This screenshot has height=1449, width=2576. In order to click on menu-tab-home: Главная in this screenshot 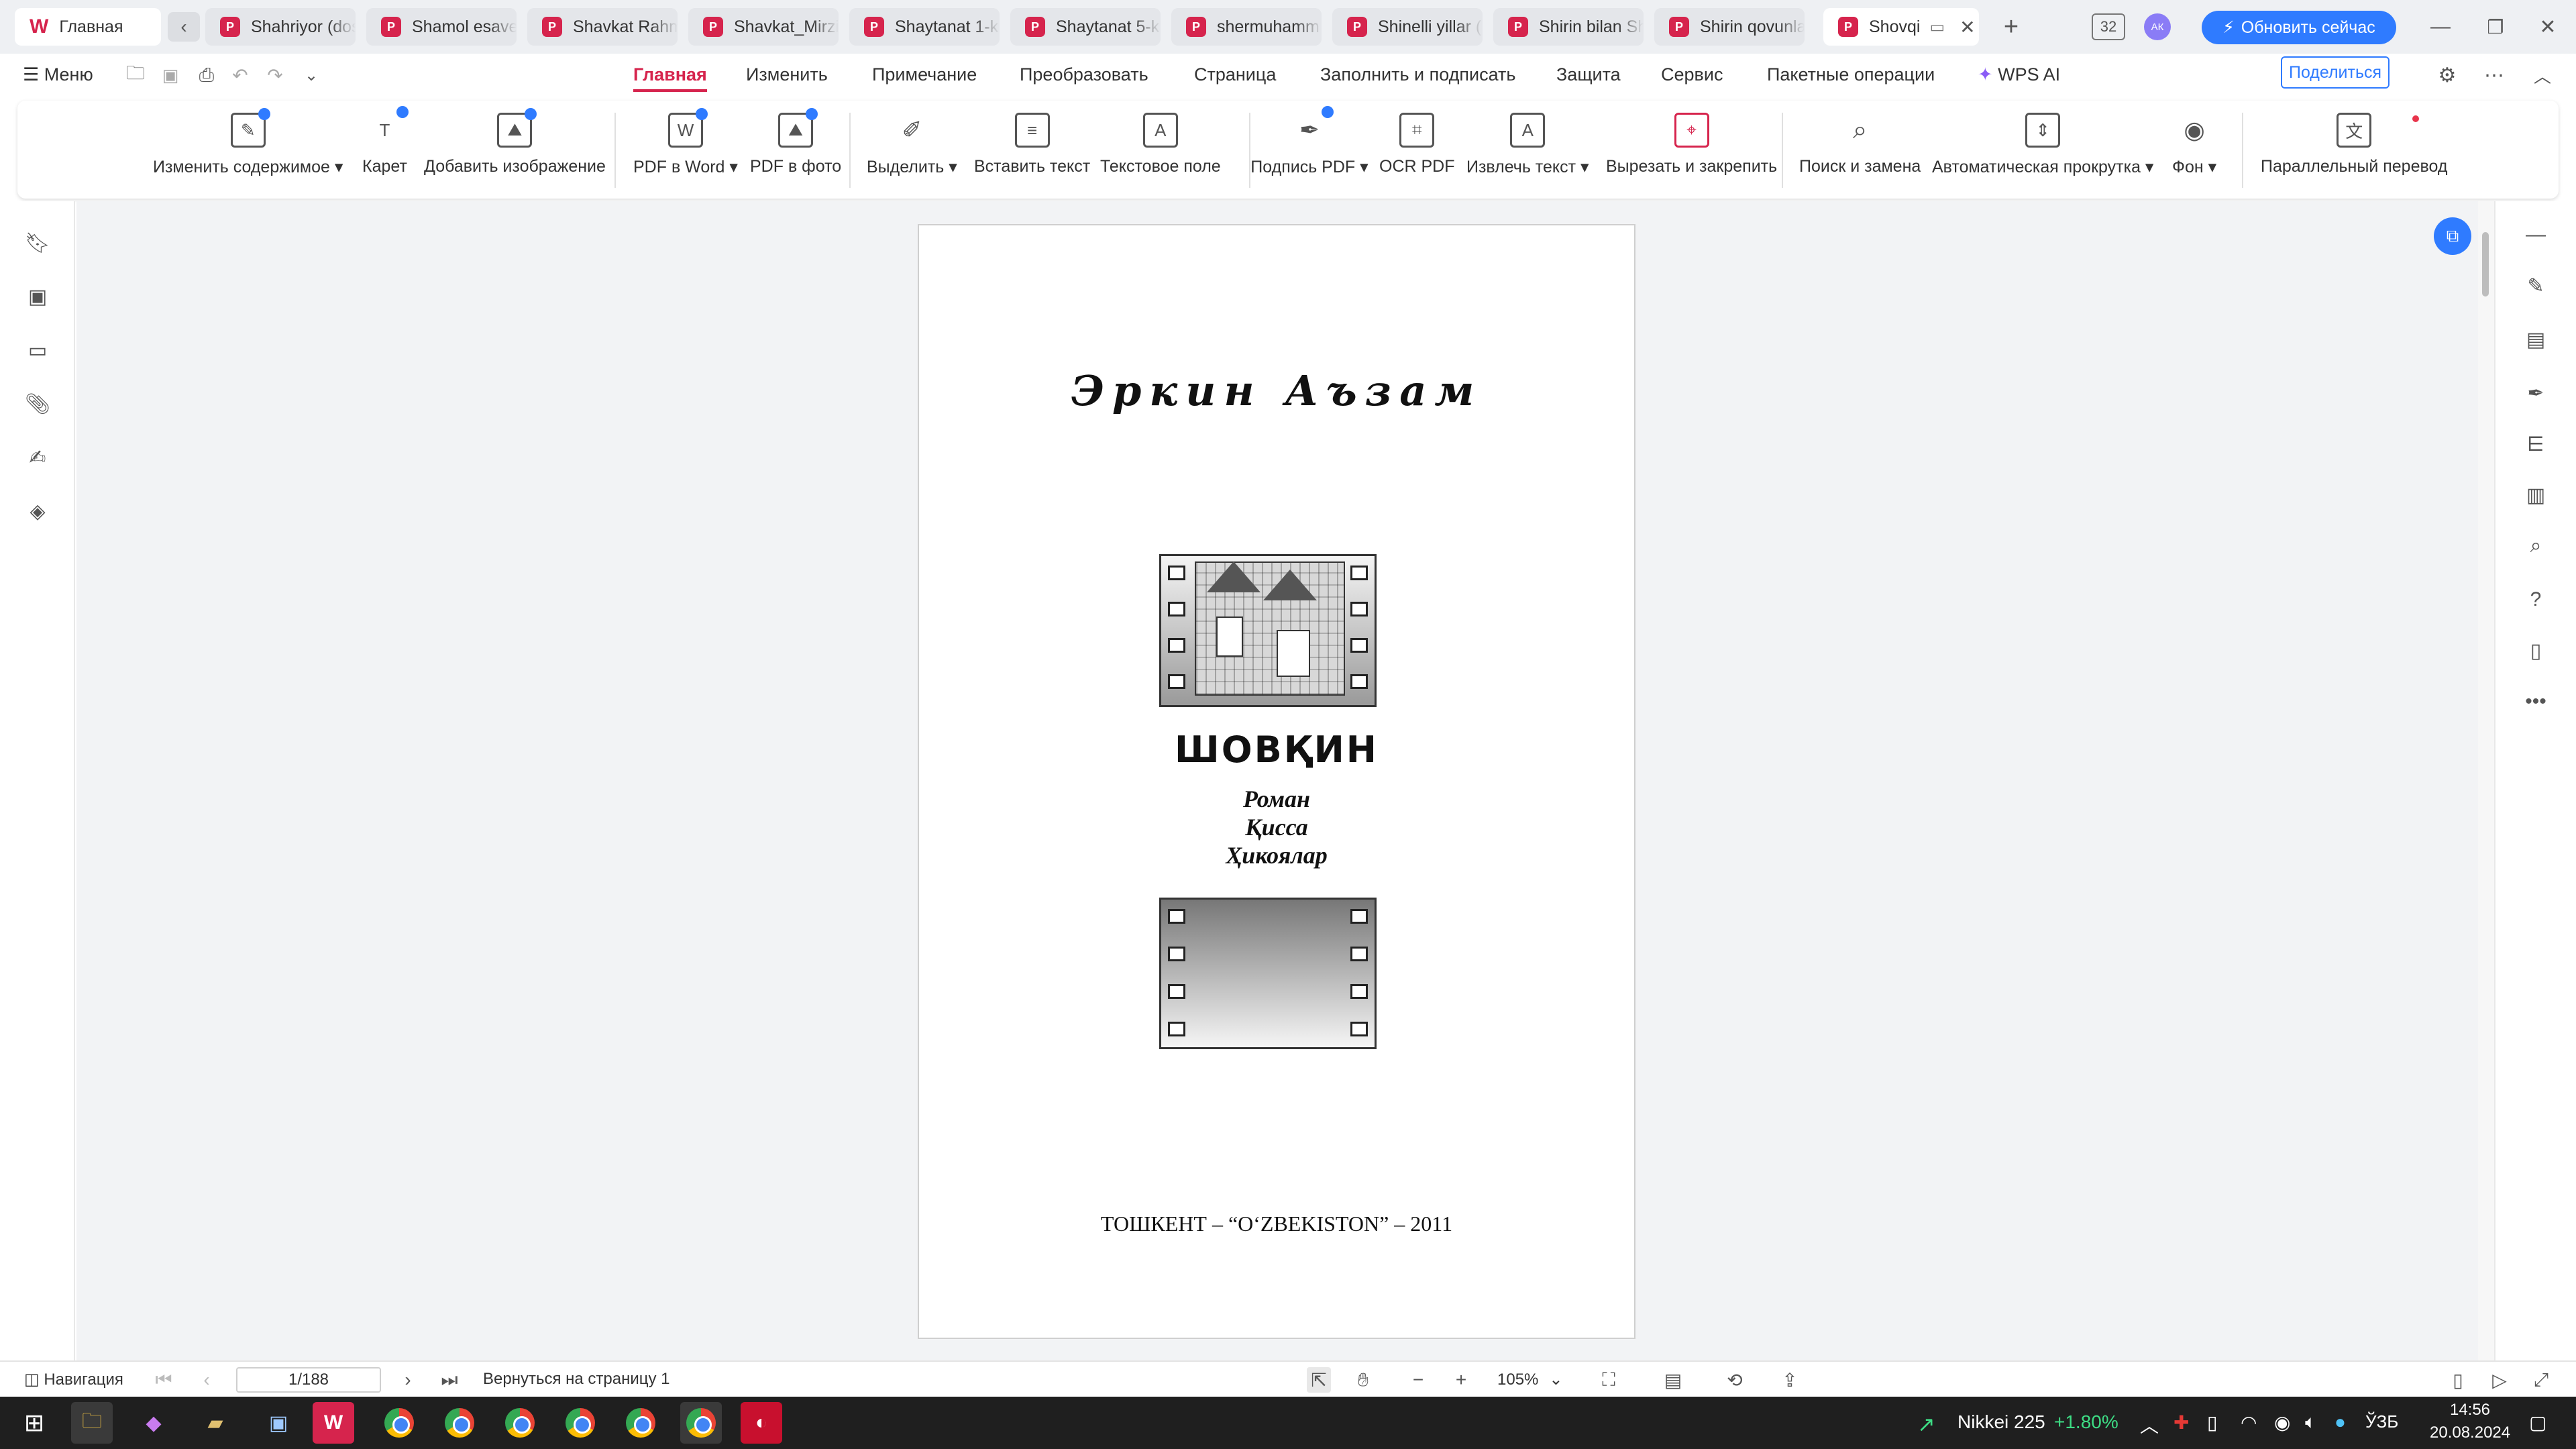, I will do `click(670, 78)`.